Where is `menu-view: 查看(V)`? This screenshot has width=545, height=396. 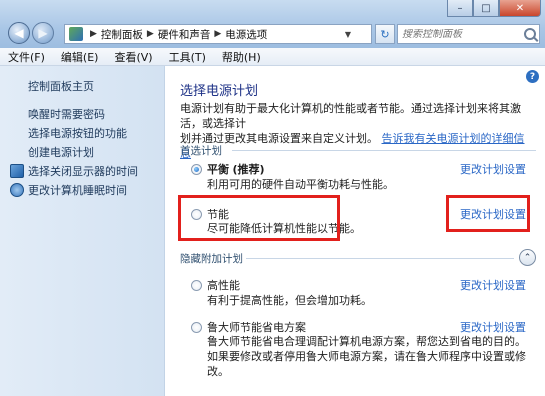 menu-view: 查看(V) is located at coordinates (133, 57).